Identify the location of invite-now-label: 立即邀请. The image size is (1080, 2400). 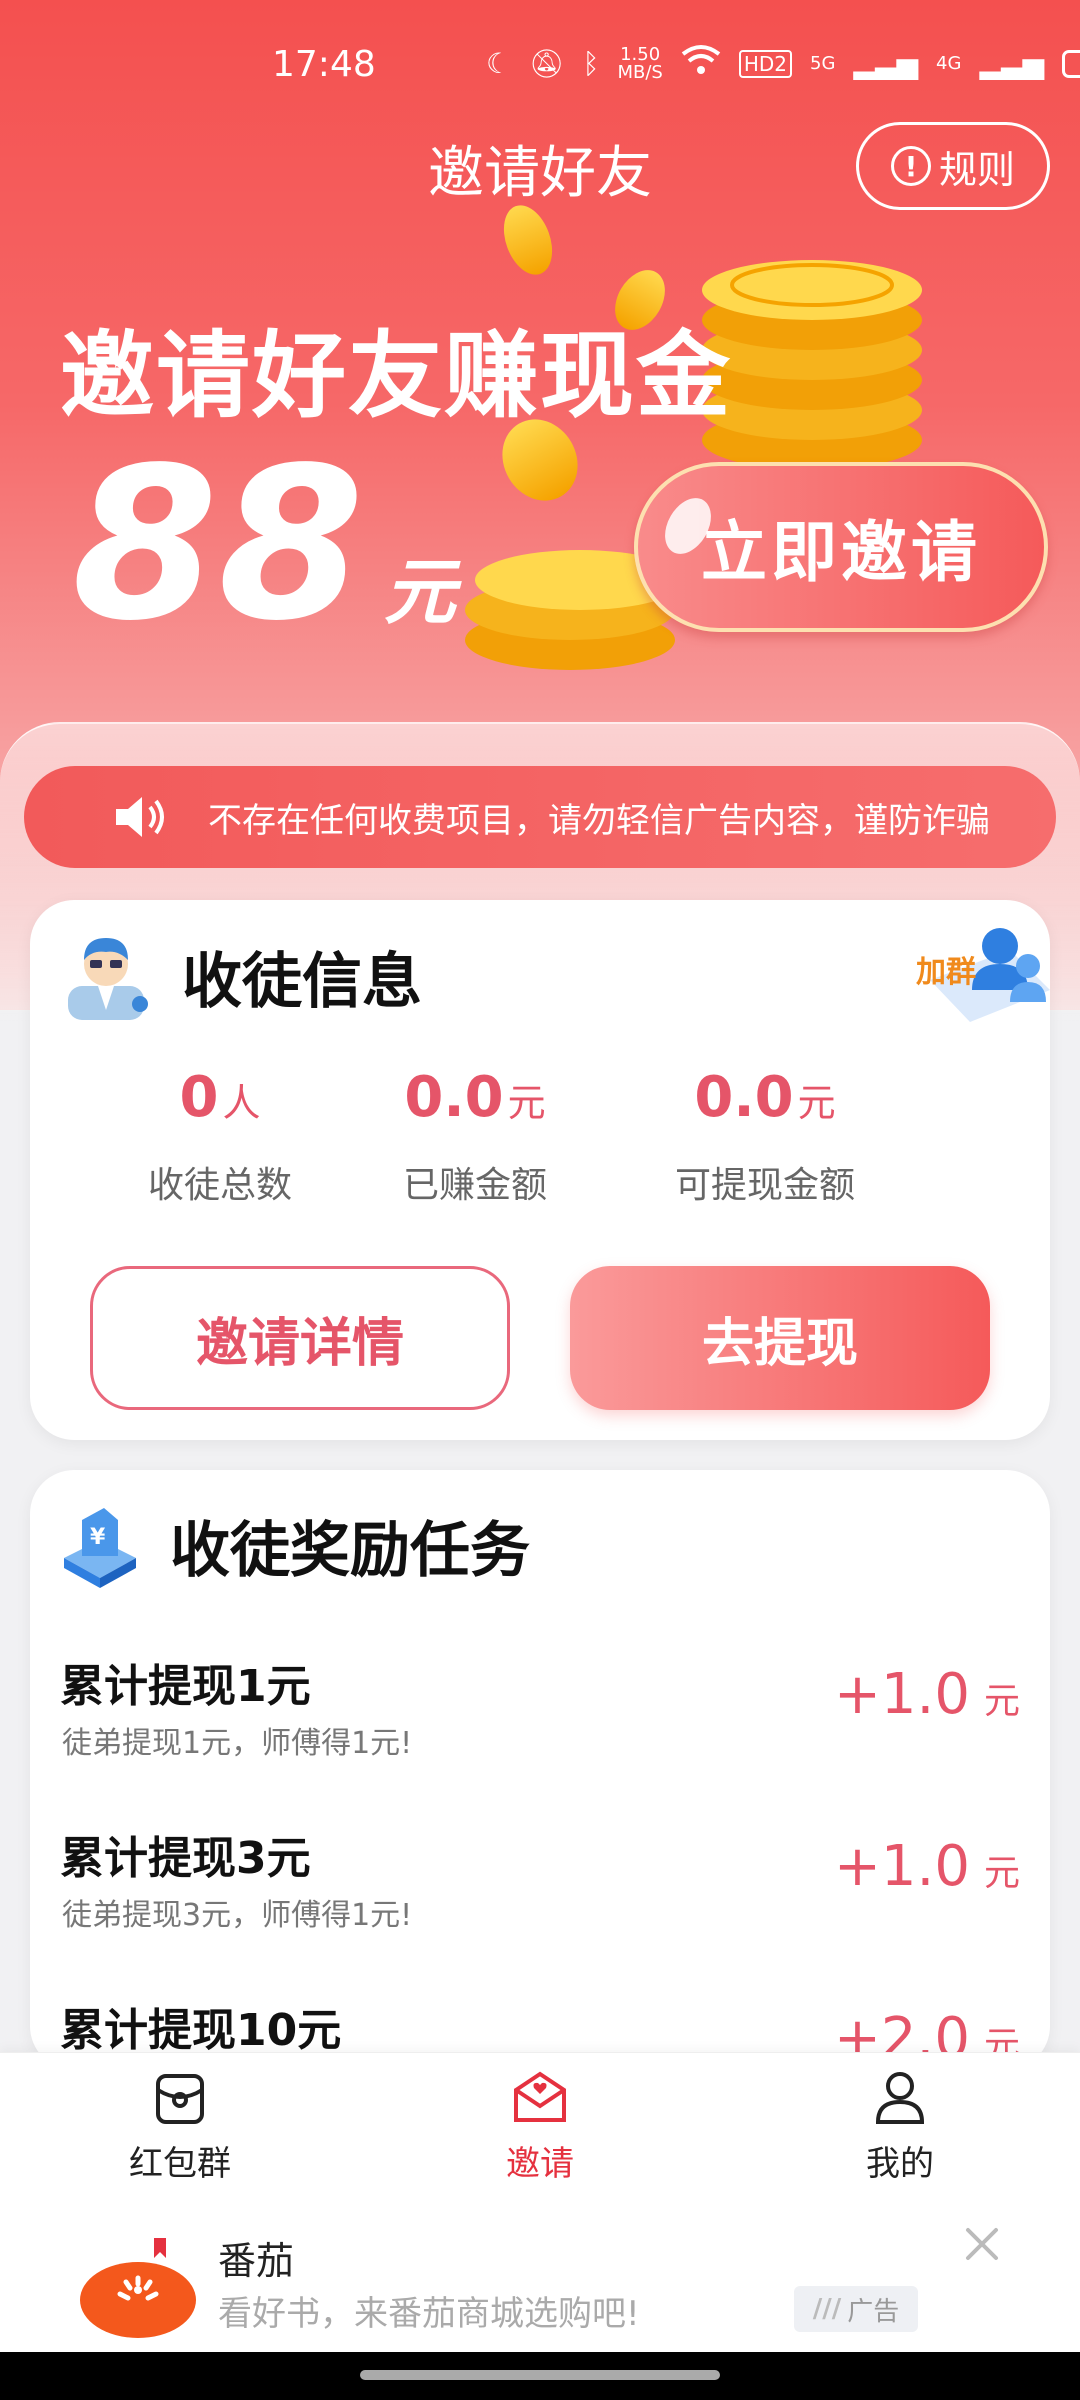
(841, 552).